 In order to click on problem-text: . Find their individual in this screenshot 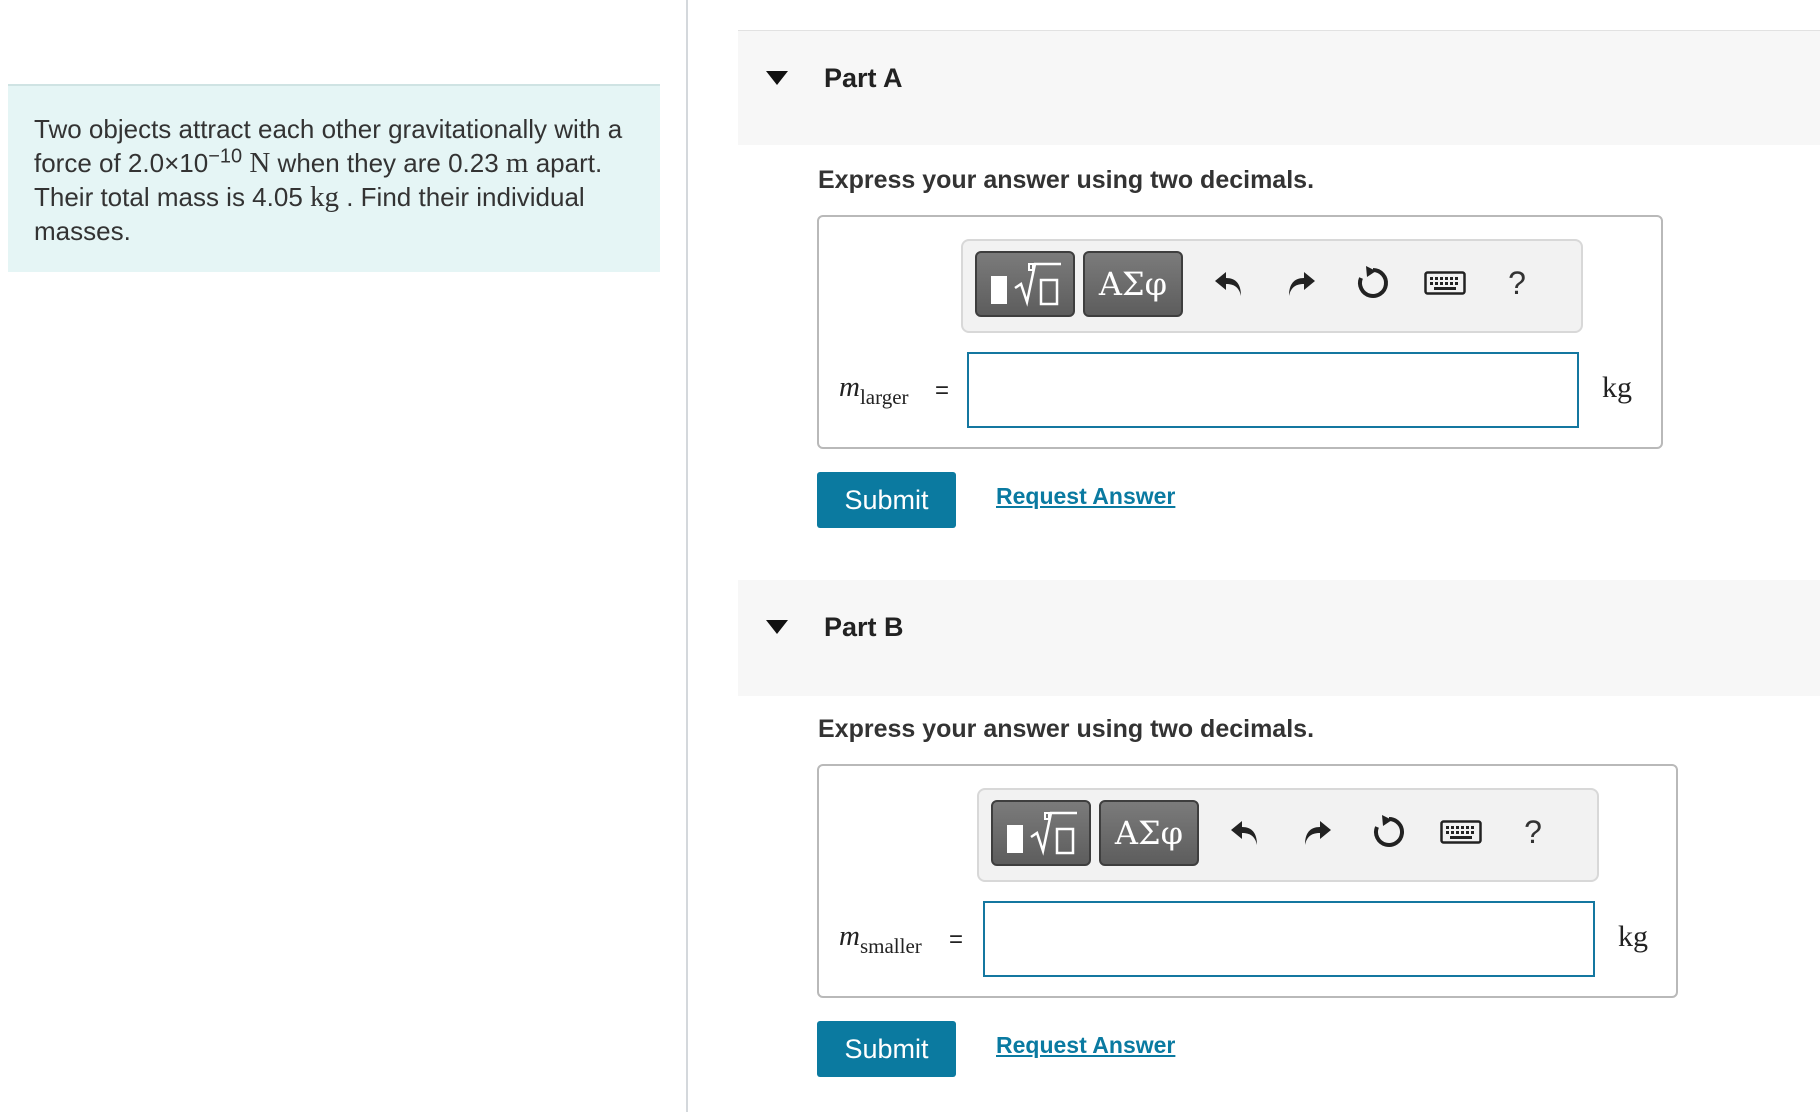, I will do `click(462, 197)`.